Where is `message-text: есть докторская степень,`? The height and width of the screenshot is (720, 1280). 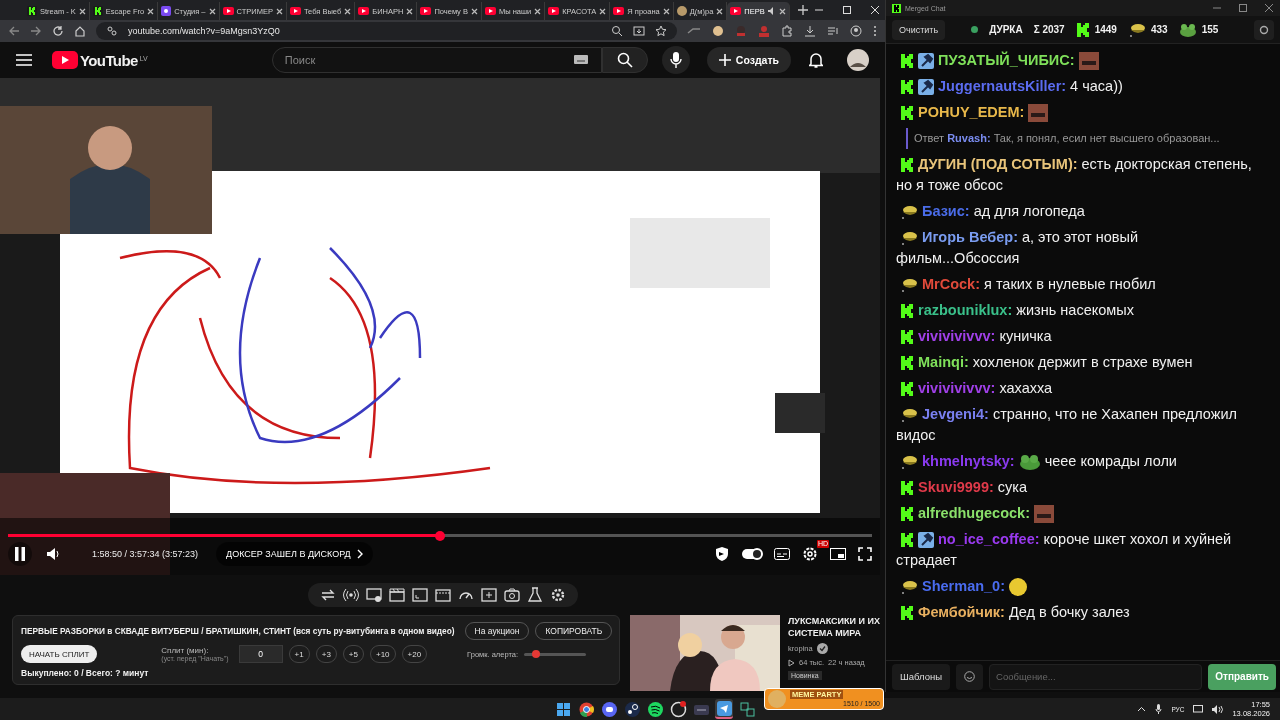 message-text: есть докторская степень, is located at coordinates (1166, 164).